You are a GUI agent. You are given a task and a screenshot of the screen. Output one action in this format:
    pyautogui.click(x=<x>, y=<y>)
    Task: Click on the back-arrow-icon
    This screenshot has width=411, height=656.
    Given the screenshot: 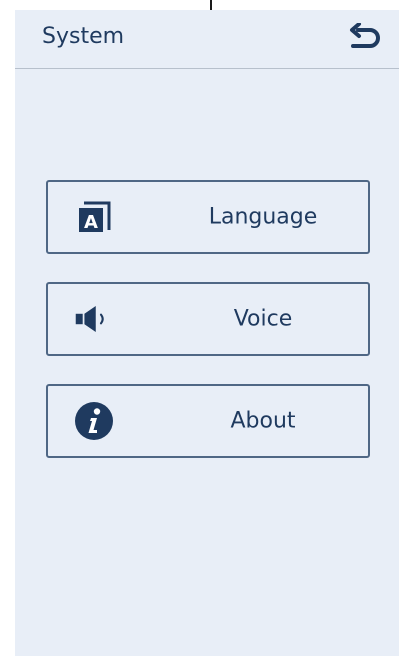 What is the action you would take?
    pyautogui.click(x=365, y=38)
    